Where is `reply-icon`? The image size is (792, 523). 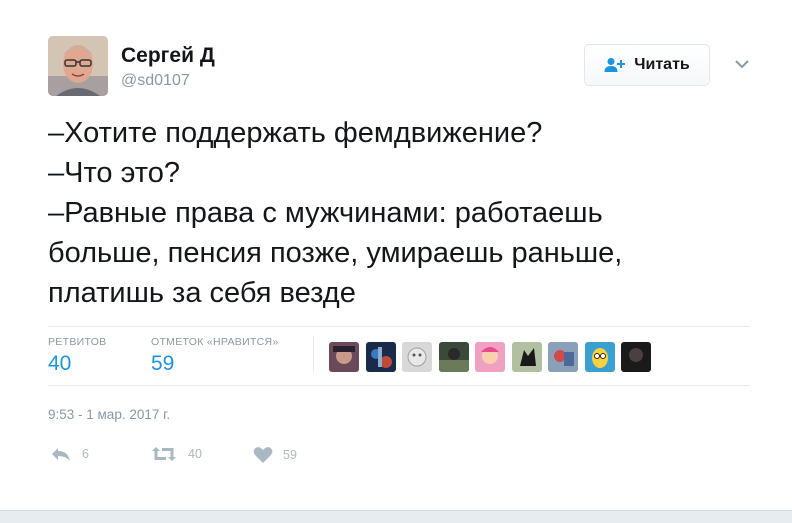
reply-icon is located at coordinates (61, 454).